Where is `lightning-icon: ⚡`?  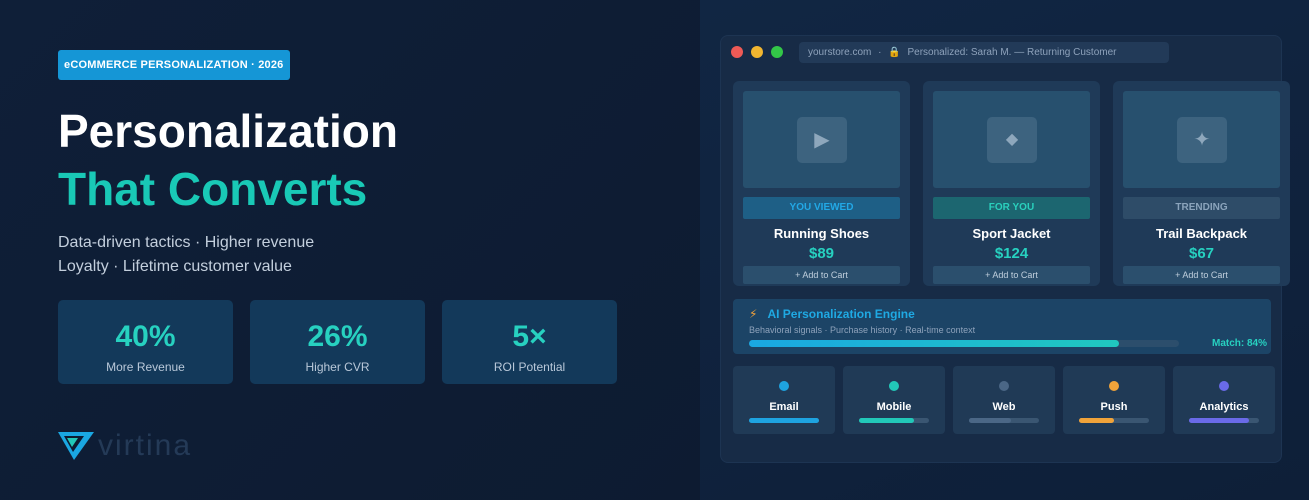 lightning-icon: ⚡ is located at coordinates (753, 314).